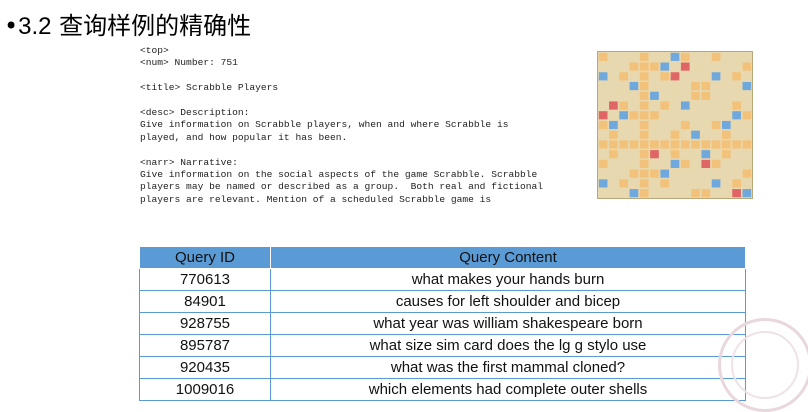 This screenshot has width=808, height=412. I want to click on scrabble-board-image, so click(675, 125).